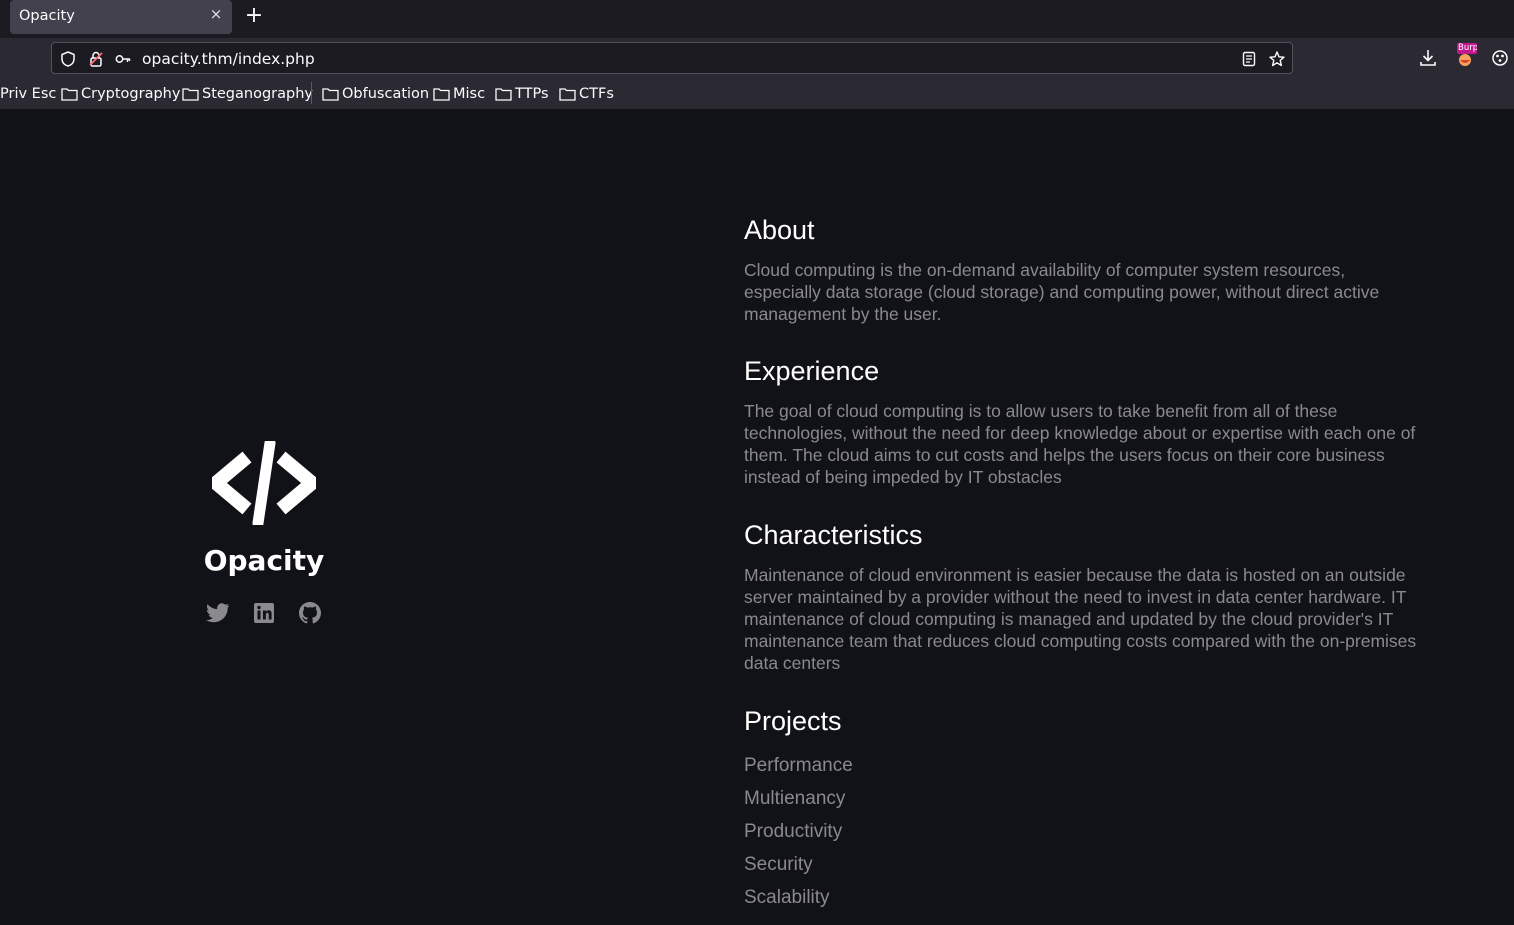 The width and height of the screenshot is (1514, 925). I want to click on bookmark-label: Cryptography, so click(131, 94).